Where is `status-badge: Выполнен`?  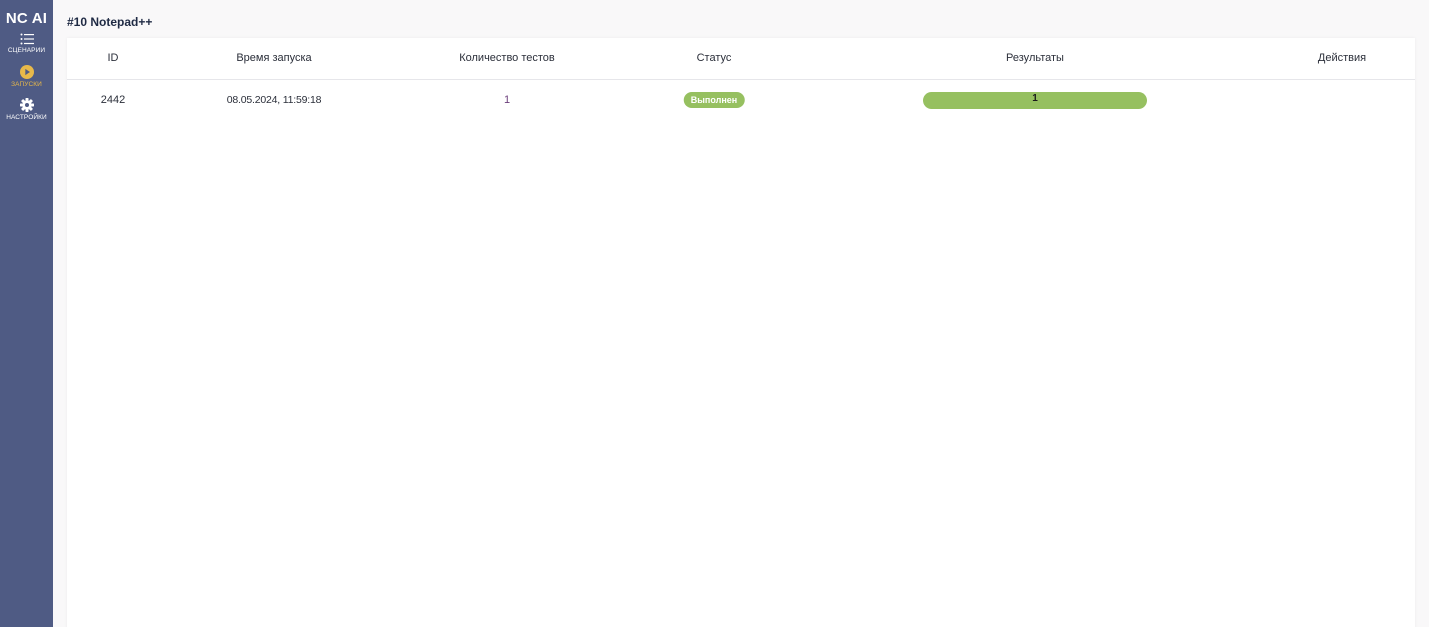
status-badge: Выполнен is located at coordinates (714, 100).